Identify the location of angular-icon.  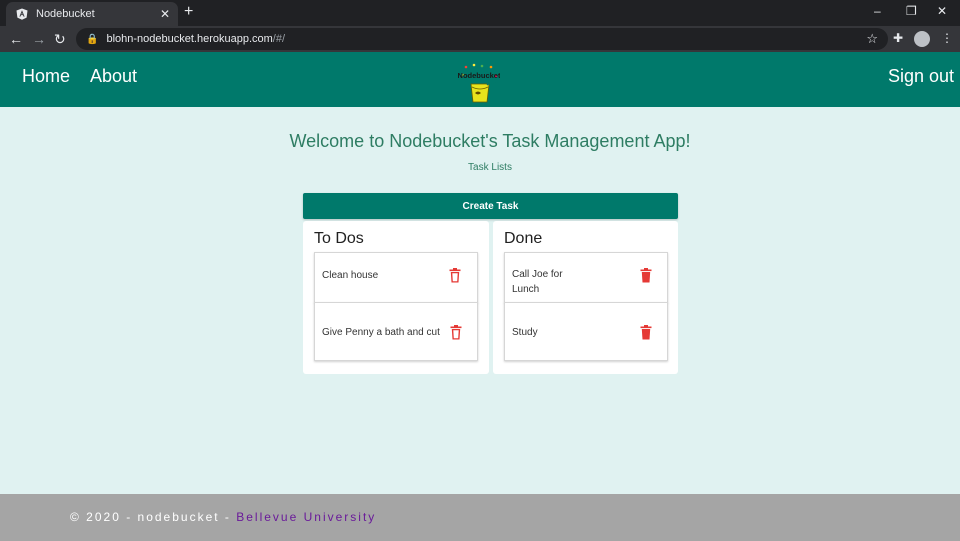
(22, 14).